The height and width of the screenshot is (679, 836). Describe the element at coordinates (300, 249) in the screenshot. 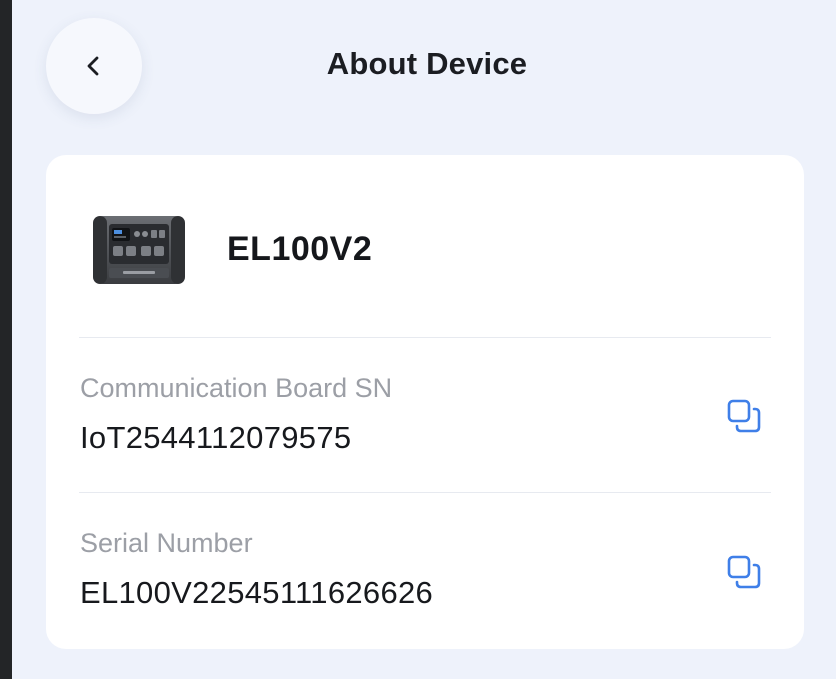

I see `device-name: EL100V2` at that location.